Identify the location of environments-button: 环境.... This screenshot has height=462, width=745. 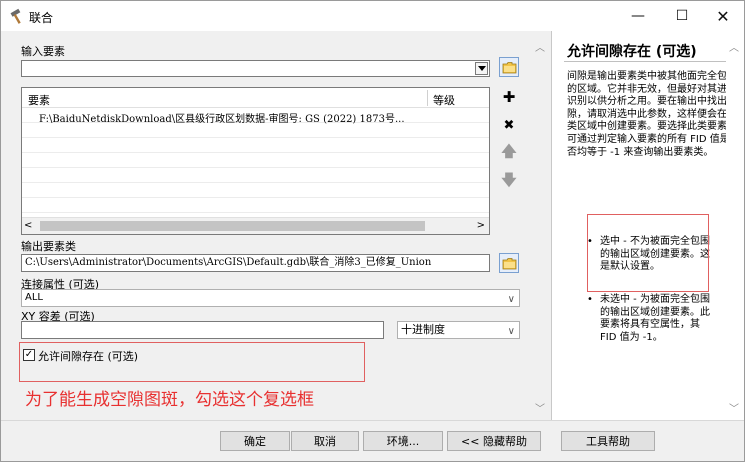
(403, 441).